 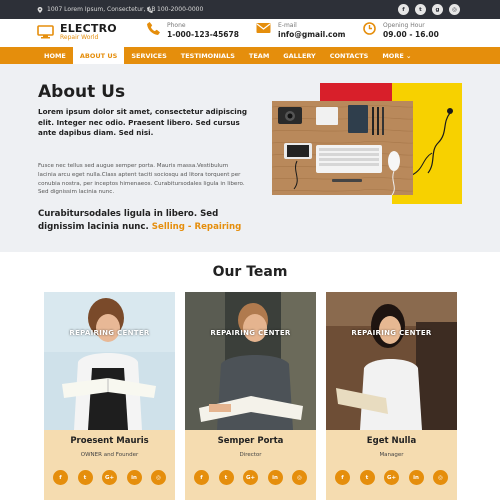 I want to click on red-panel, so click(x=356, y=93).